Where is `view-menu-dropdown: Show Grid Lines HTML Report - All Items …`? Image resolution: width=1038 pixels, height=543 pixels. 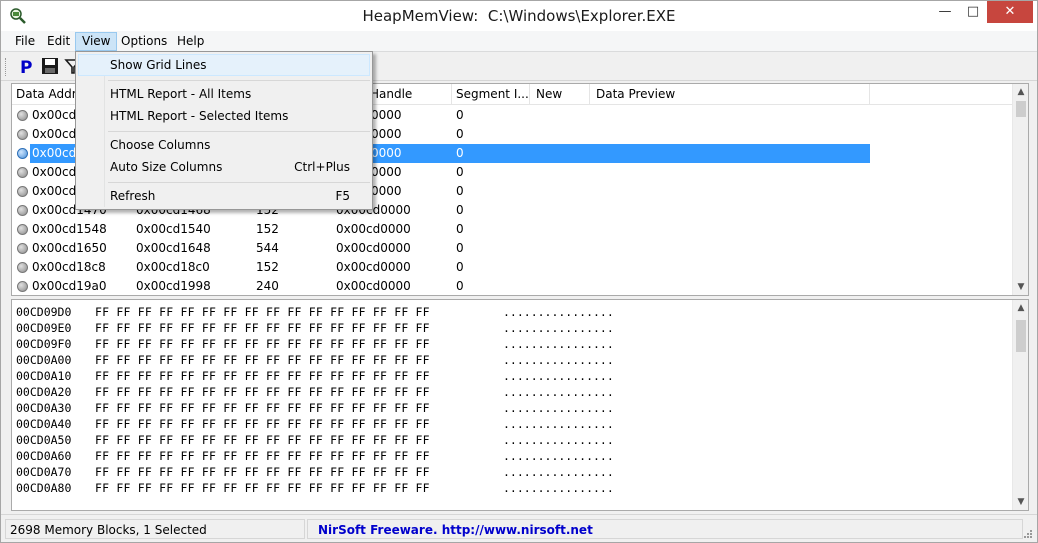
view-menu-dropdown: Show Grid Lines HTML Report - All Items … is located at coordinates (224, 130).